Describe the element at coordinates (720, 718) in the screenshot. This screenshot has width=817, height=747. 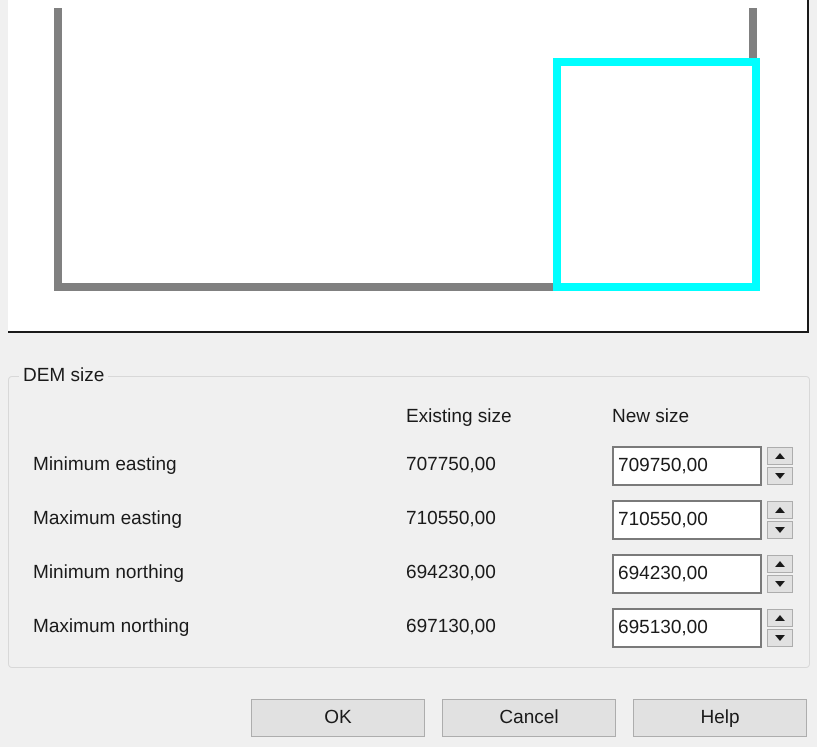
I see `dialog-button: Help` at that location.